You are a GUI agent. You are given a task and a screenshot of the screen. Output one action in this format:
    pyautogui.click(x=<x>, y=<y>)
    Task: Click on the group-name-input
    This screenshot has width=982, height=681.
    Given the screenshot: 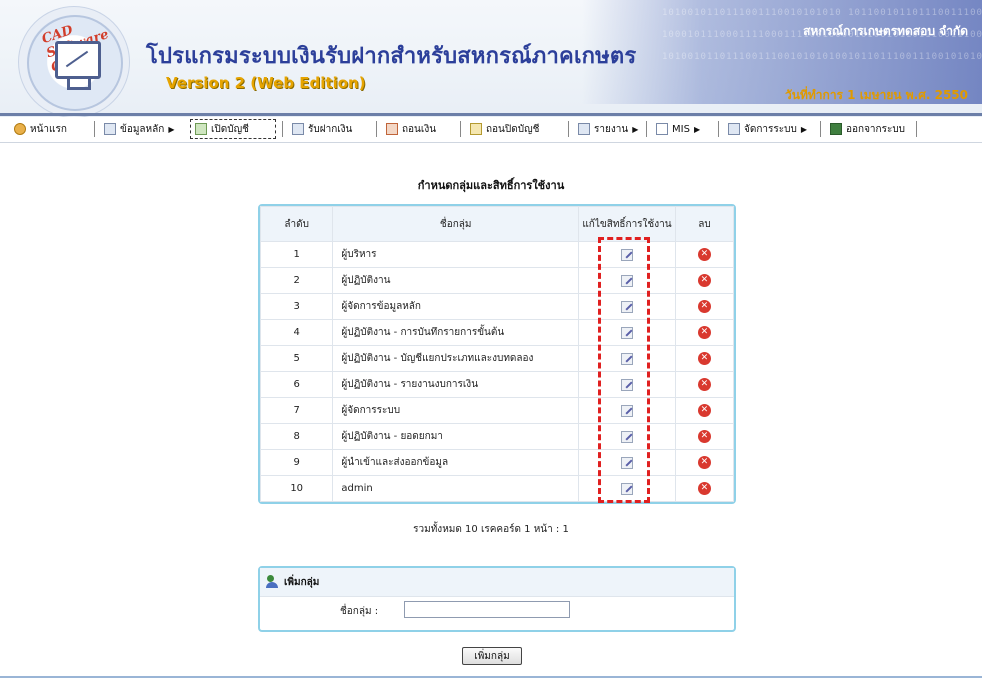 What is the action you would take?
    pyautogui.click(x=487, y=609)
    